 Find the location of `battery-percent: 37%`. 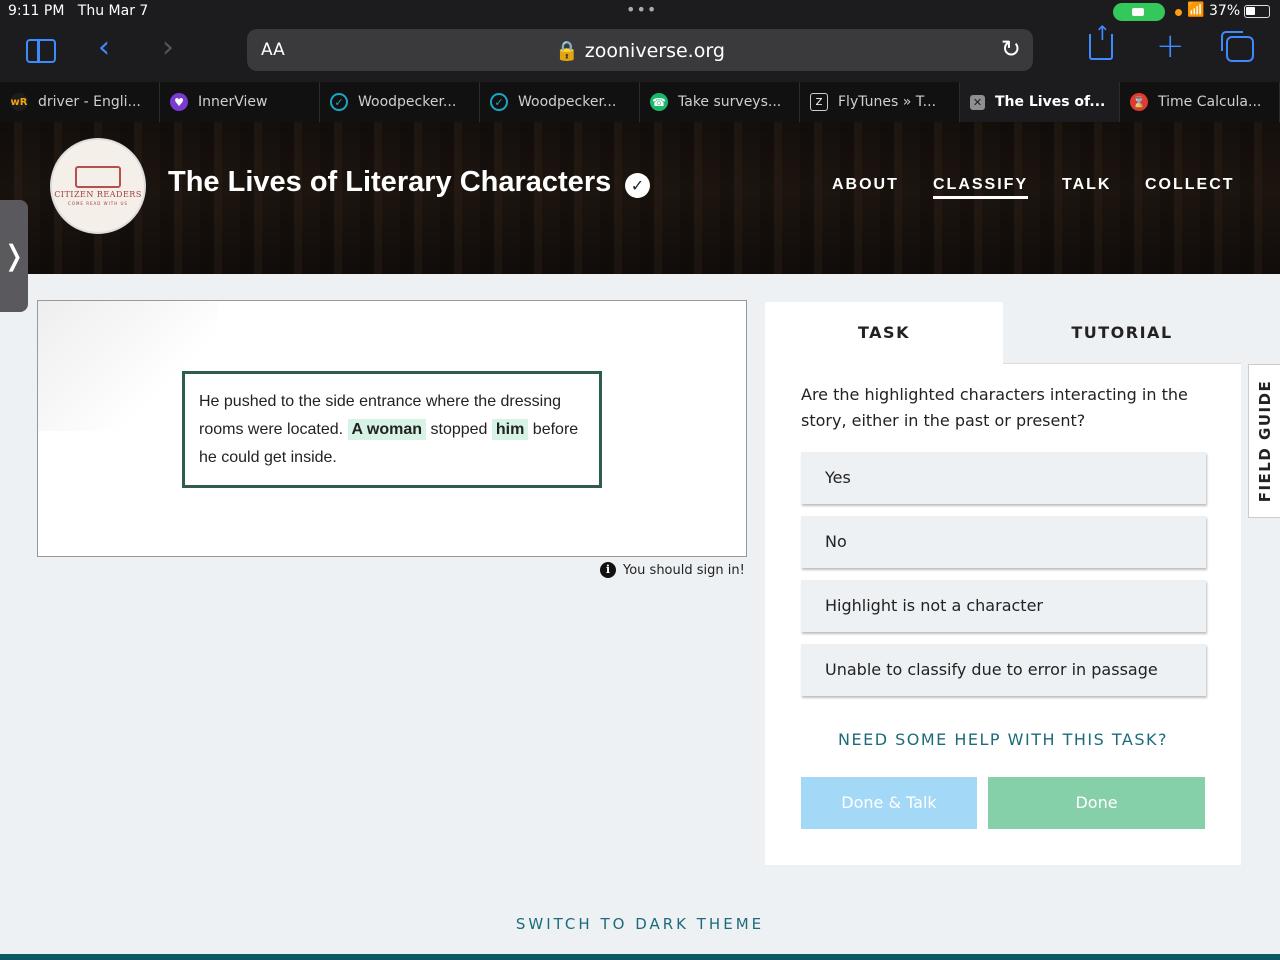

battery-percent: 37% is located at coordinates (1225, 11).